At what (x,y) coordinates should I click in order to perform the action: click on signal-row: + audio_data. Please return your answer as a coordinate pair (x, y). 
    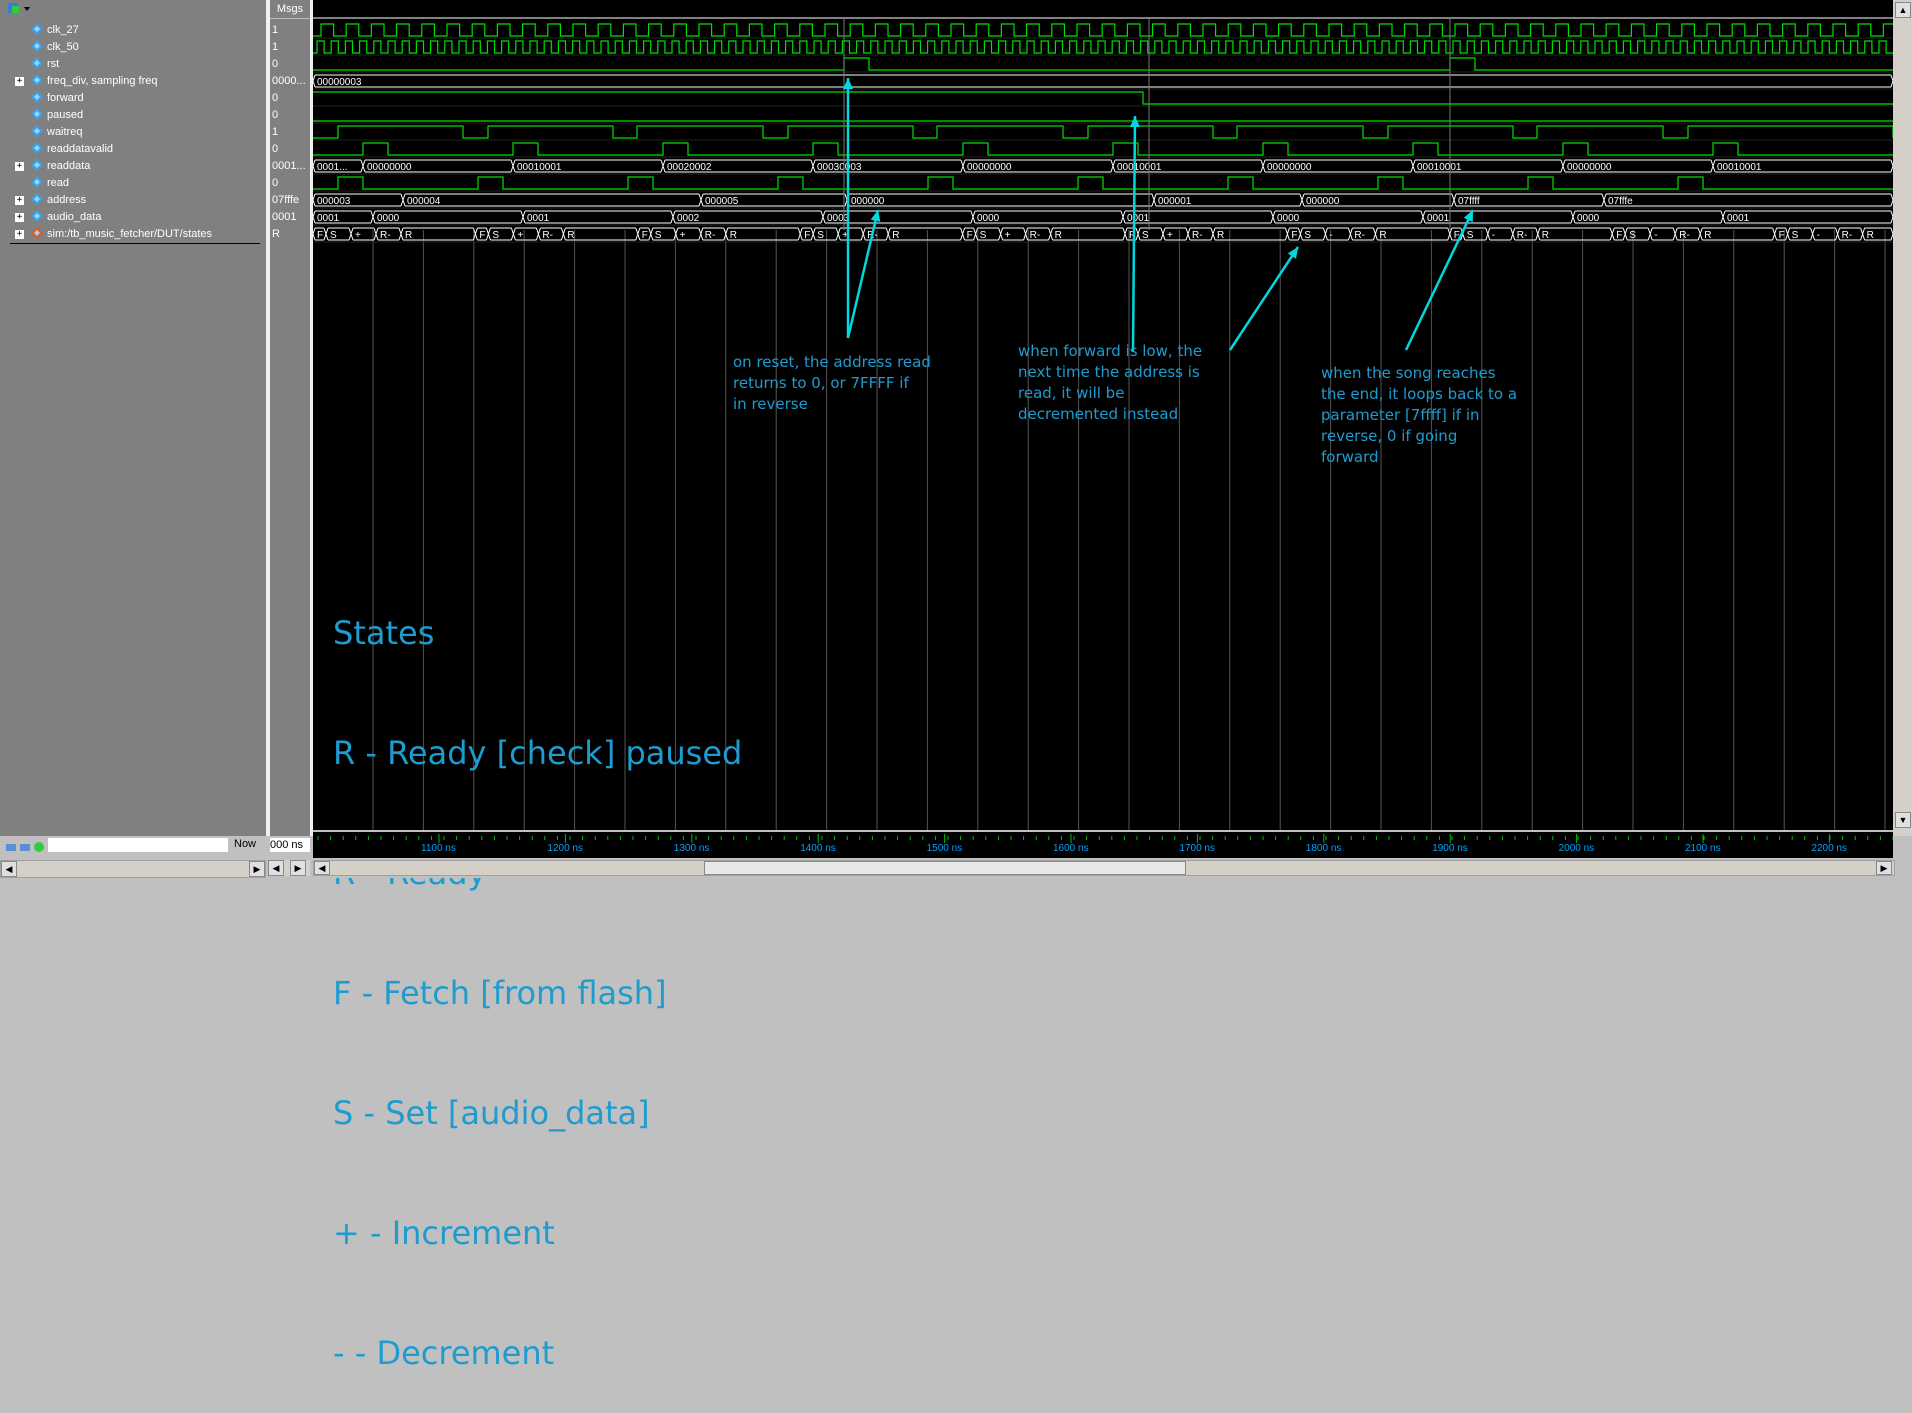
    Looking at the image, I should click on (133, 217).